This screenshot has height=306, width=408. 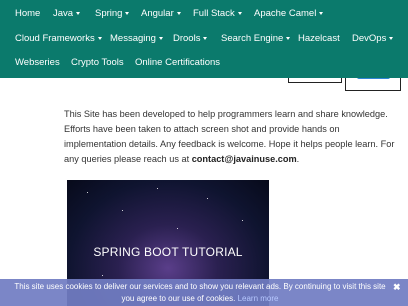 What do you see at coordinates (244, 159) in the screenshot?
I see `contact-email: contact@javainuse.com` at bounding box center [244, 159].